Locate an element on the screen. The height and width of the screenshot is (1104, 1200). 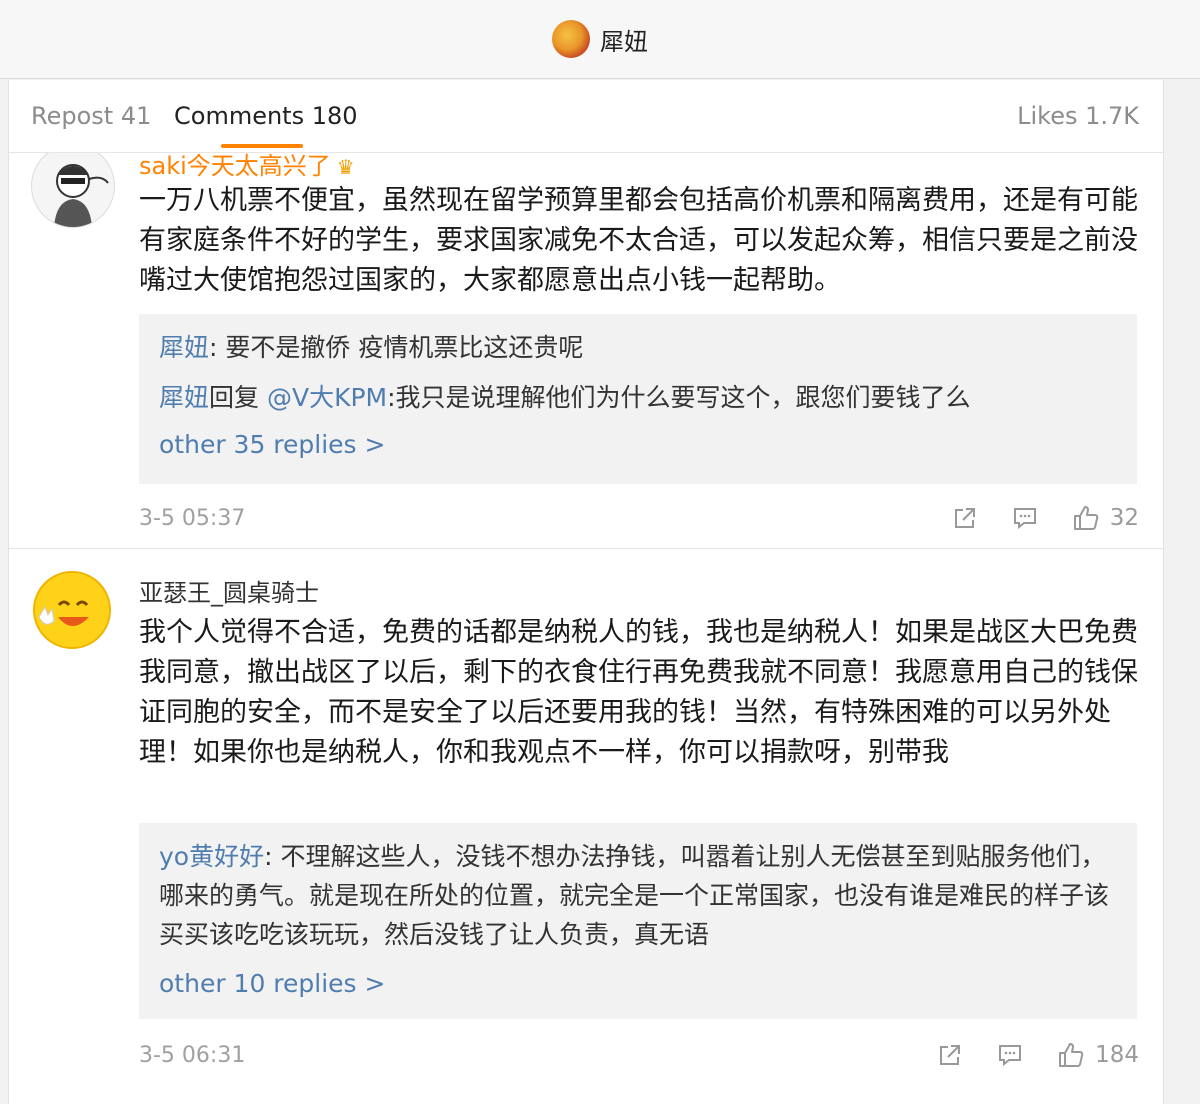
reply-mention: @V大KPM is located at coordinates (327, 397).